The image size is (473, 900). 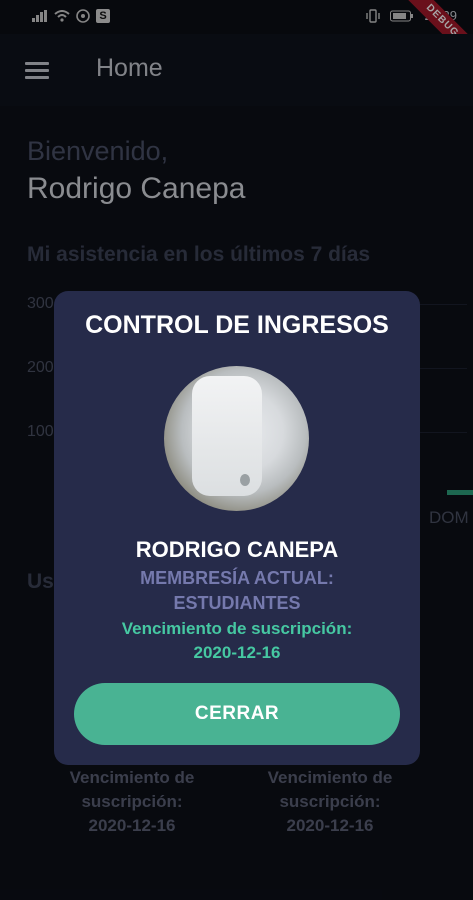 I want to click on member-name: RODRIGO CANEPA, so click(x=237, y=549).